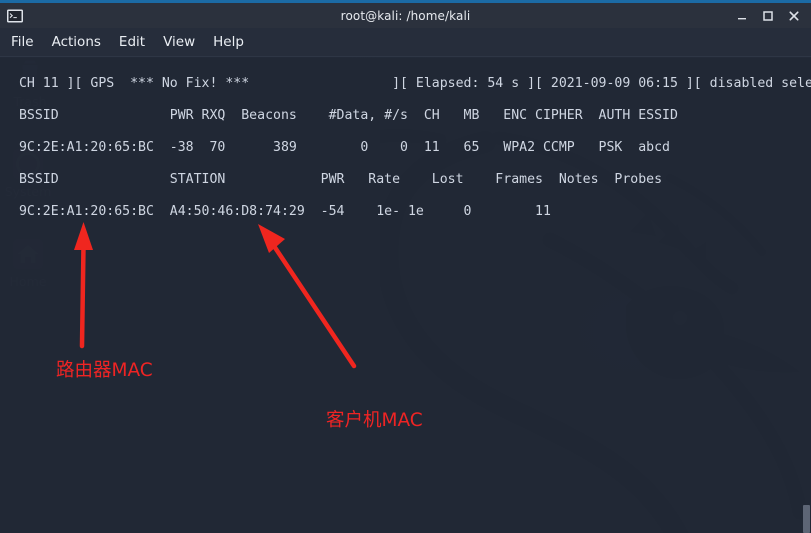  I want to click on window-controls, so click(773, 16).